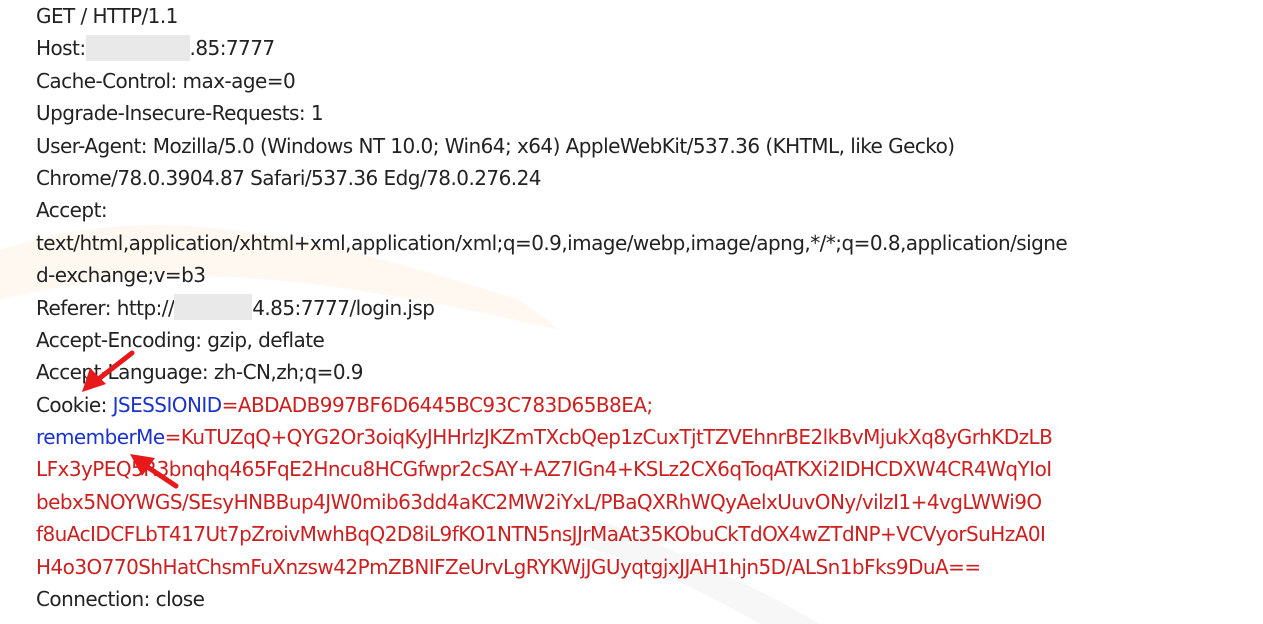 The image size is (1263, 624). Describe the element at coordinates (180, 339) in the screenshot. I see `accept-encoding-header: Accept-Encoding: gzip, deflate` at that location.